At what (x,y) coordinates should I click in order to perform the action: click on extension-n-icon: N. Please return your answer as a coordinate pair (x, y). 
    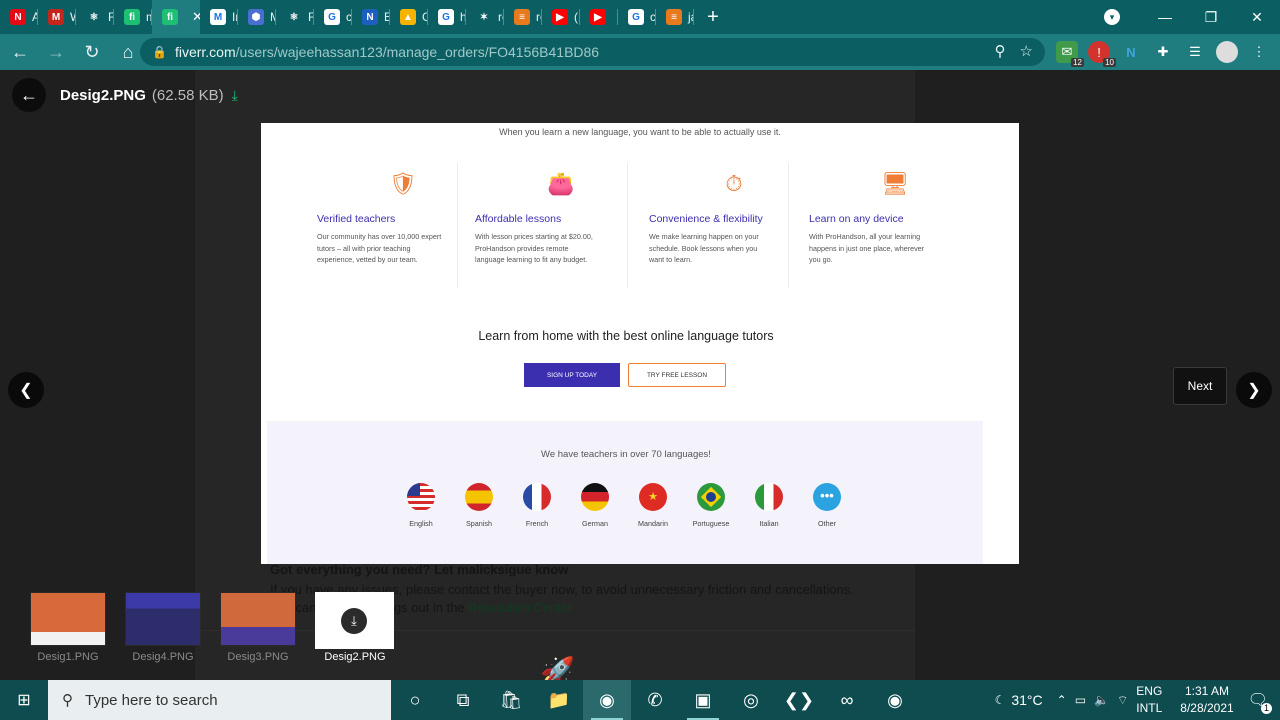
    Looking at the image, I should click on (1131, 52).